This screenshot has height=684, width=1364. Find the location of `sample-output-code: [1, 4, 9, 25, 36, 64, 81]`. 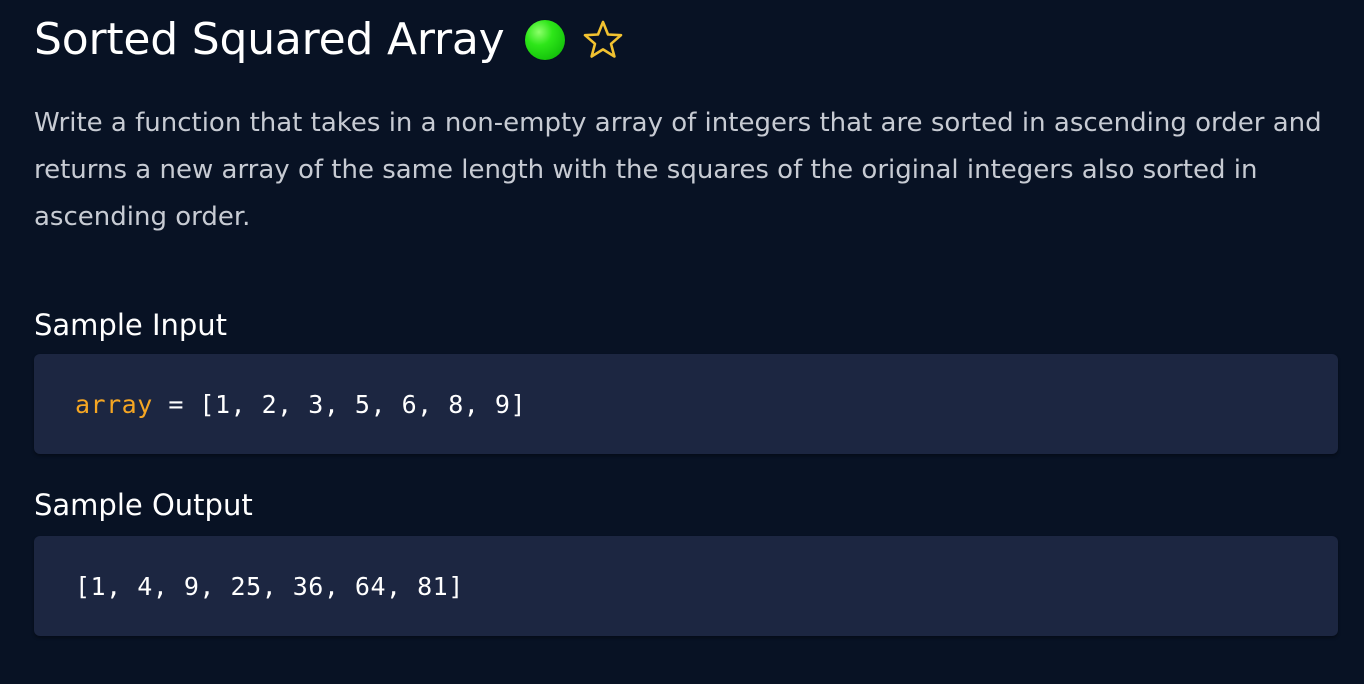

sample-output-code: [1, 4, 9, 25, 36, 64, 81] is located at coordinates (269, 586).